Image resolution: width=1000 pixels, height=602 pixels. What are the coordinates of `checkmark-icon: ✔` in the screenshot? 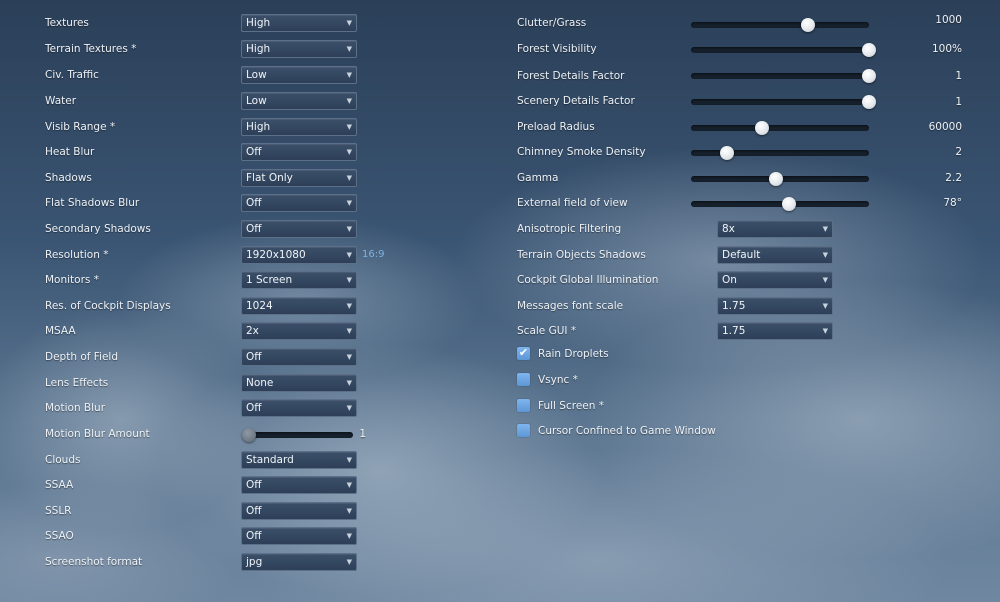 It's located at (523, 352).